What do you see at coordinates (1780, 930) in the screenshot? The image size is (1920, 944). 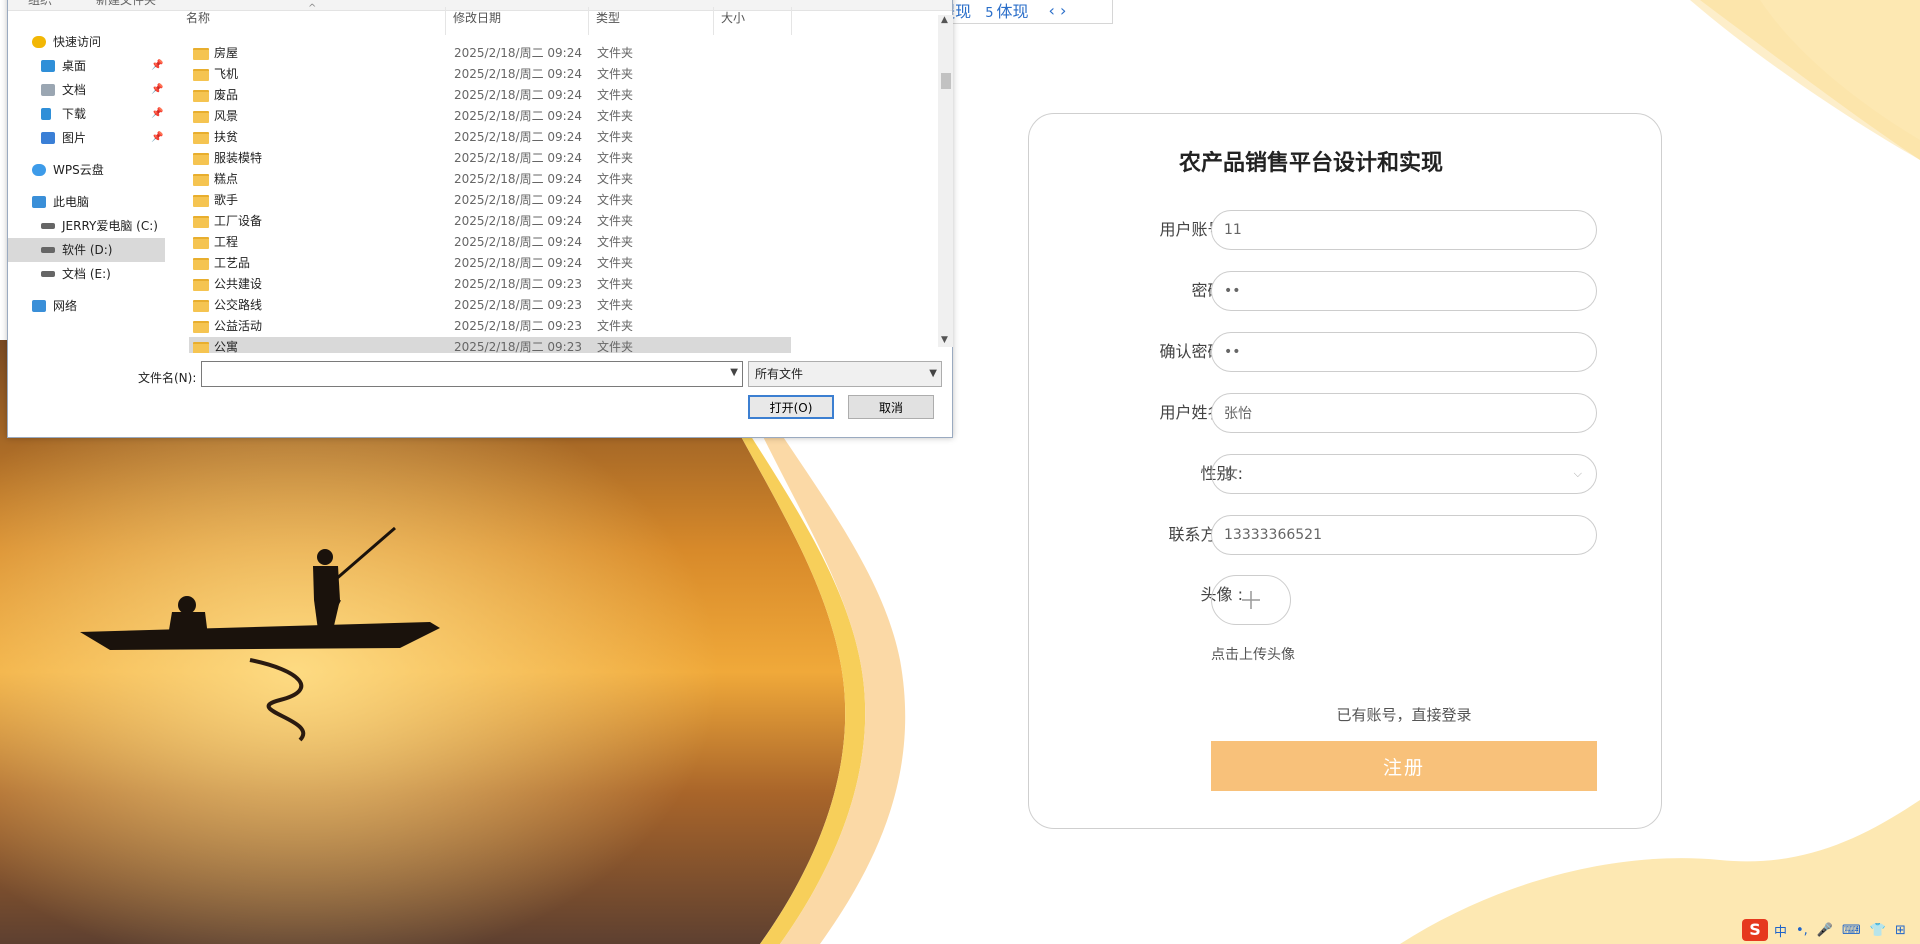 I see `ime-mode: 中` at bounding box center [1780, 930].